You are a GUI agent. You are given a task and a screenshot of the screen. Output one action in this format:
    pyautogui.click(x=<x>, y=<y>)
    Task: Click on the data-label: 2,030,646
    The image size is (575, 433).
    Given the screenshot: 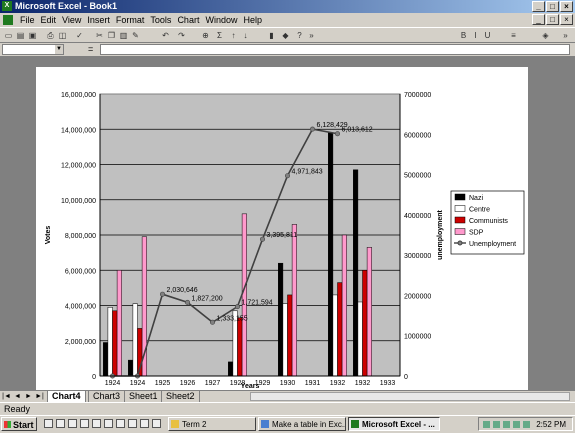 What is the action you would take?
    pyautogui.click(x=182, y=290)
    